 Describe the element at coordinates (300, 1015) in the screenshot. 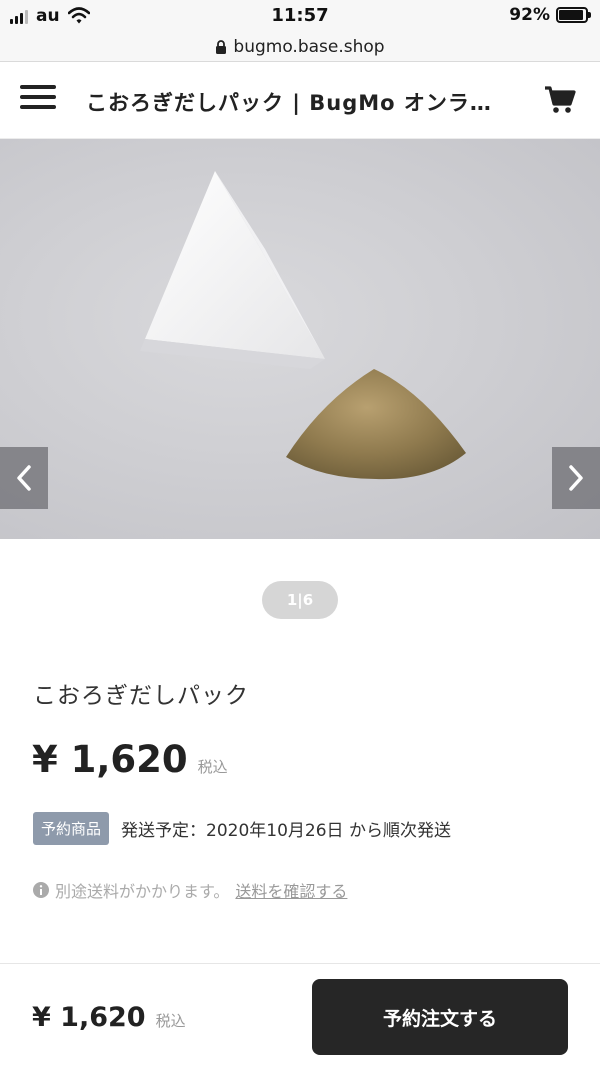

I see `bottom-purchase-bar: ¥ 1,620 税込 予約注文する` at that location.